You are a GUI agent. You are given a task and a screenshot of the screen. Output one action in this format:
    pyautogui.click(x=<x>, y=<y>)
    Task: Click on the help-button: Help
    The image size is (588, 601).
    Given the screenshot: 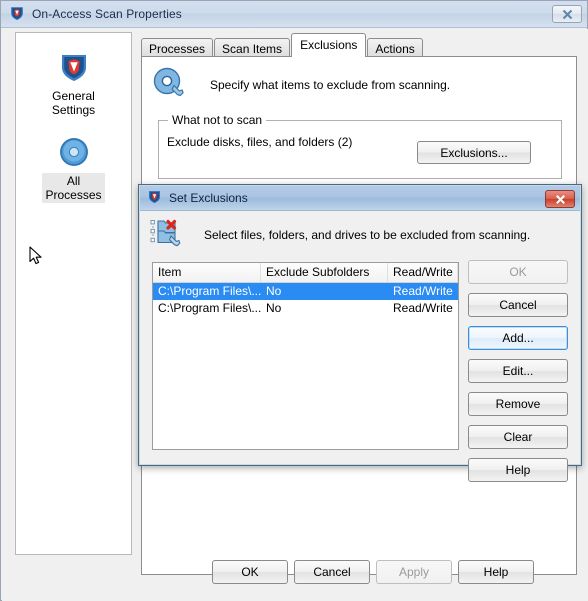 What is the action you would take?
    pyautogui.click(x=496, y=572)
    